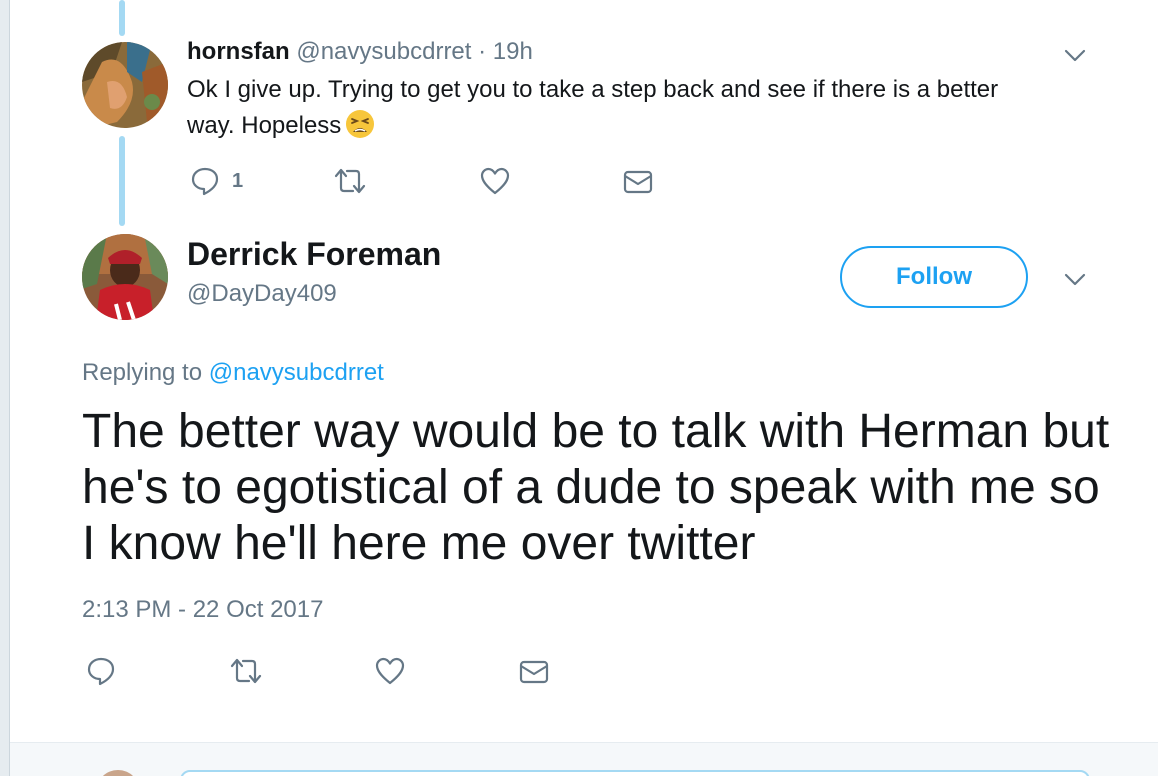 The width and height of the screenshot is (1158, 776). I want to click on reply-tweet-header: hornsfan @navysubcdrret · 19h, so click(360, 52).